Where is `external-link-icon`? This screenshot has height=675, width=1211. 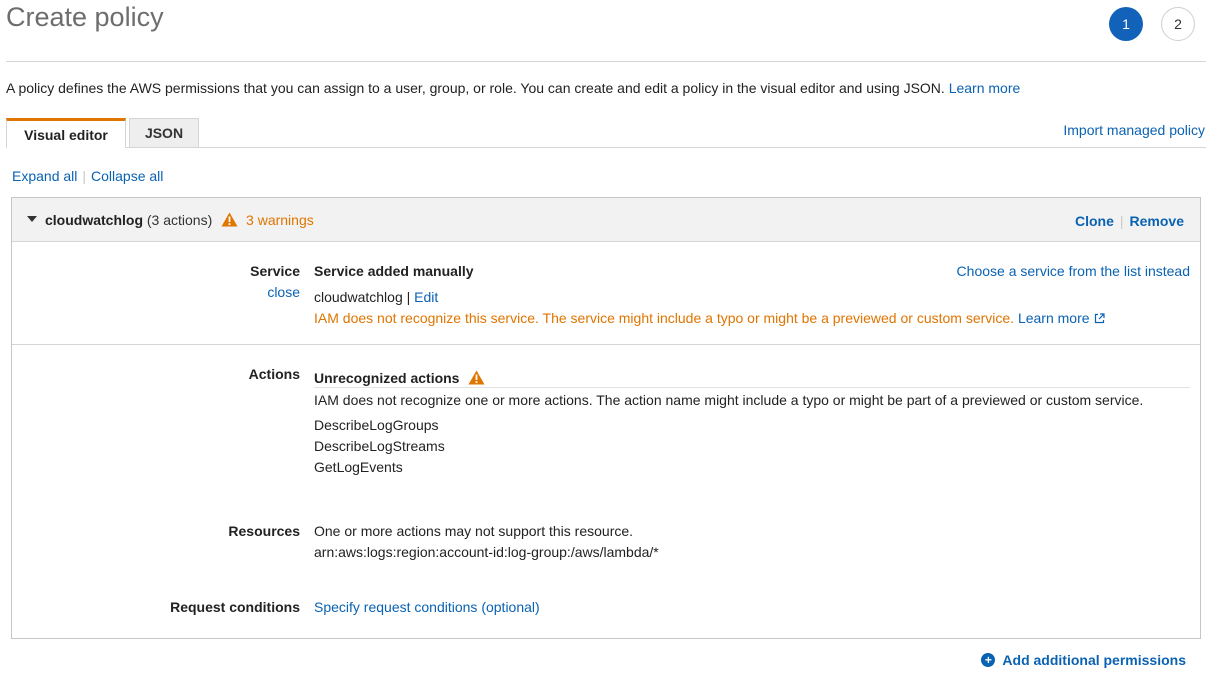
external-link-icon is located at coordinates (1099, 319).